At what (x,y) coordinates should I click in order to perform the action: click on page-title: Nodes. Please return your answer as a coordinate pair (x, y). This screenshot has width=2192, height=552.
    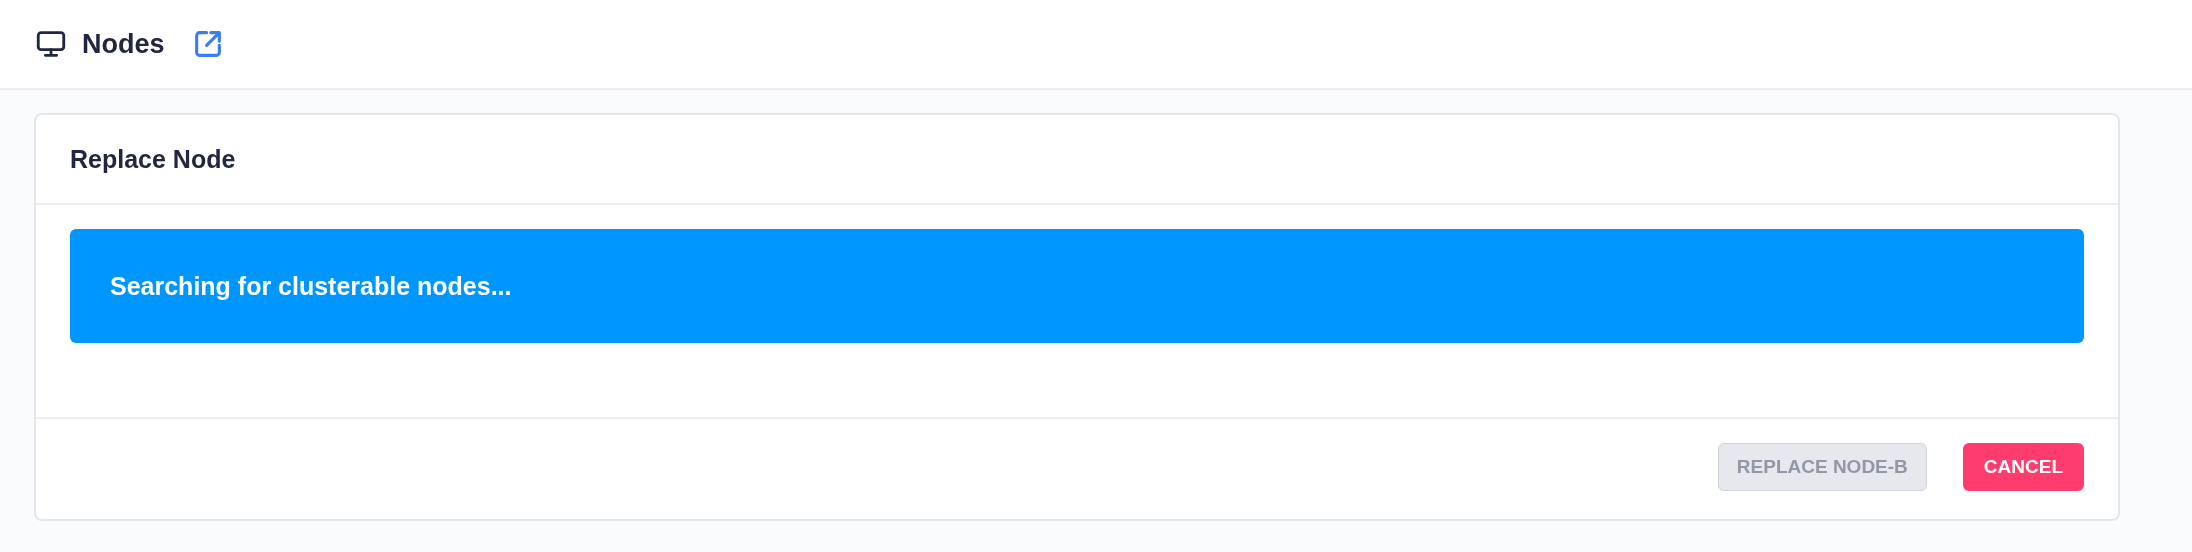
    Looking at the image, I should click on (123, 44).